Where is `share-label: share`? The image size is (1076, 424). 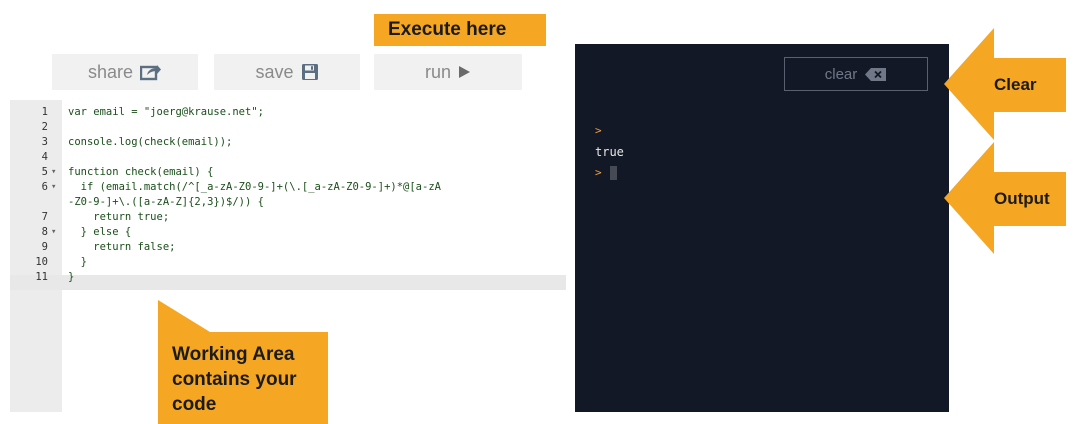 share-label: share is located at coordinates (110, 71).